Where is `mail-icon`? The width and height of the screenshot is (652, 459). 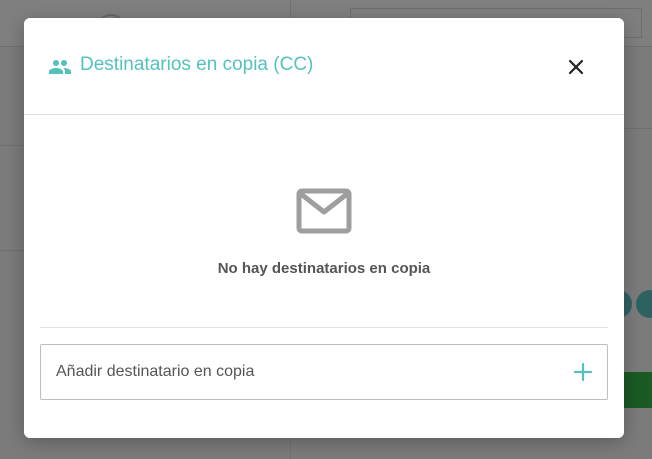
mail-icon is located at coordinates (324, 211).